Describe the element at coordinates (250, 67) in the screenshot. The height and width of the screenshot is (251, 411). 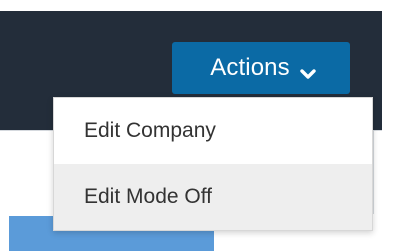
I see `actions-button-label: Actions` at that location.